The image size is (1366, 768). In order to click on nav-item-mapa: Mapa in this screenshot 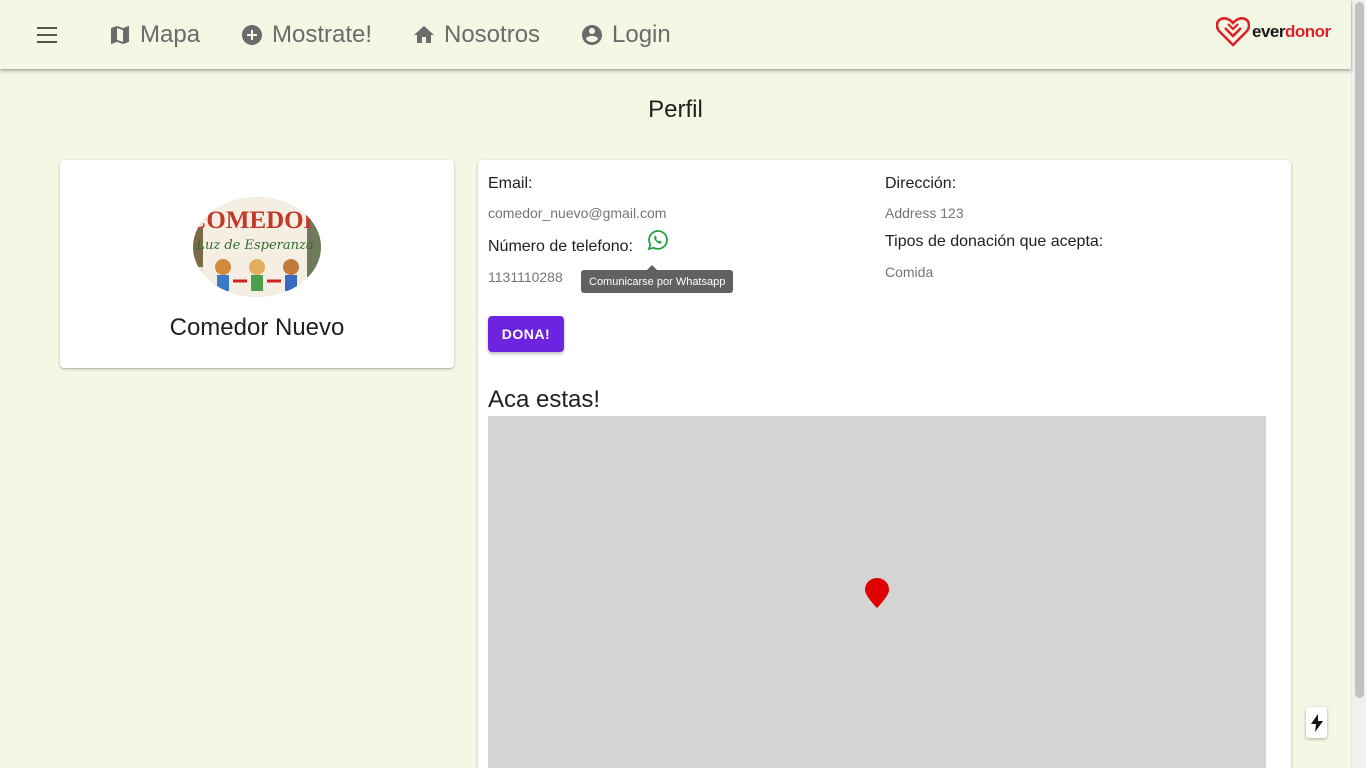, I will do `click(154, 35)`.